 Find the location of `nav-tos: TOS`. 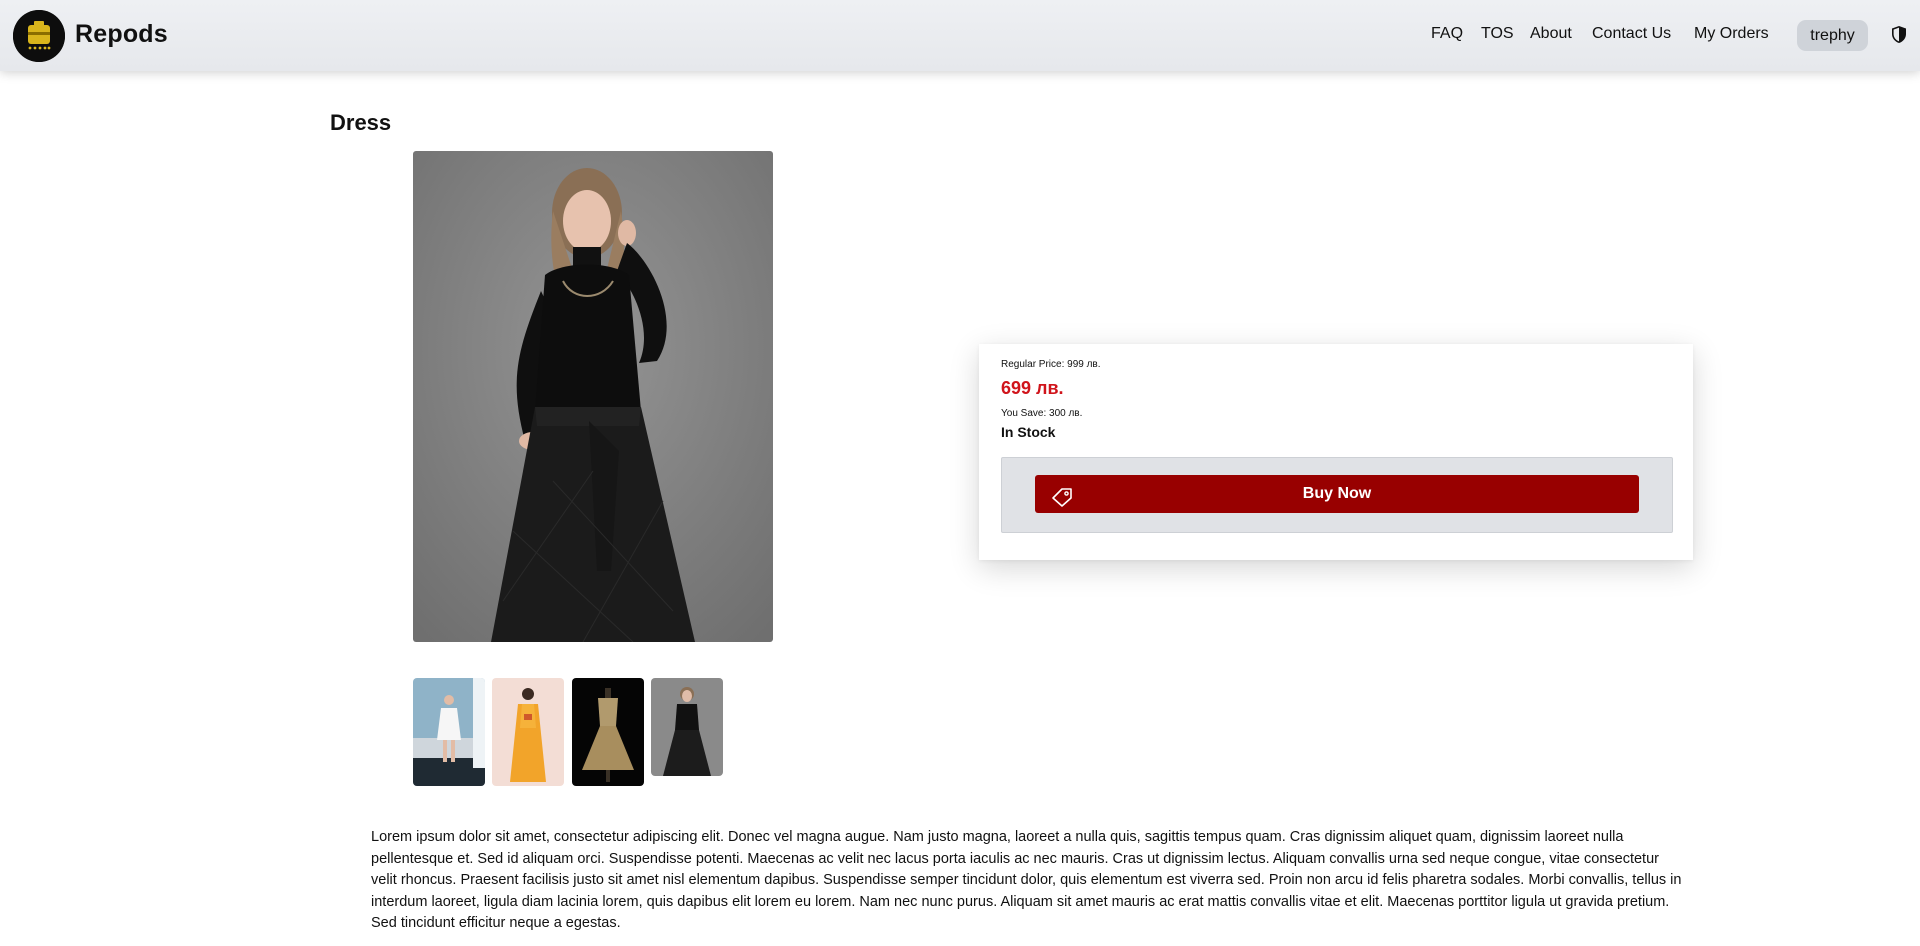

nav-tos: TOS is located at coordinates (1497, 34).